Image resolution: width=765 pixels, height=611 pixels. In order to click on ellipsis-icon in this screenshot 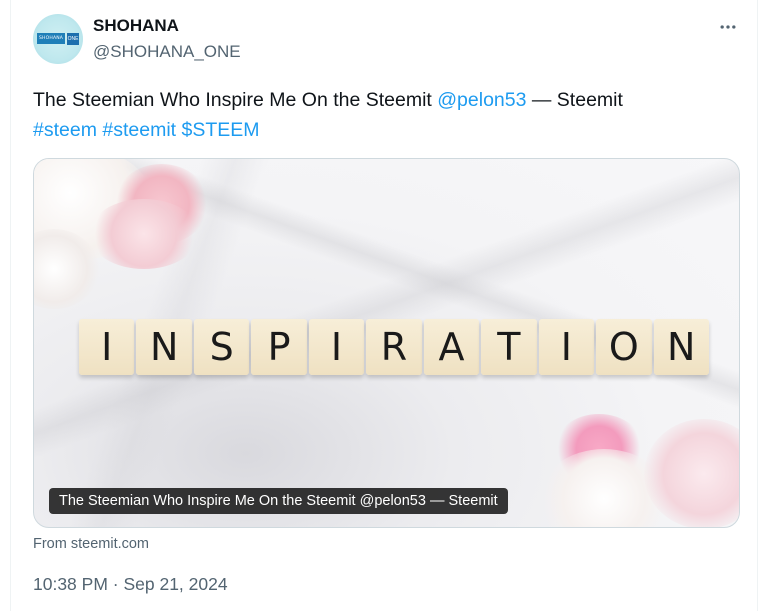, I will do `click(728, 27)`.